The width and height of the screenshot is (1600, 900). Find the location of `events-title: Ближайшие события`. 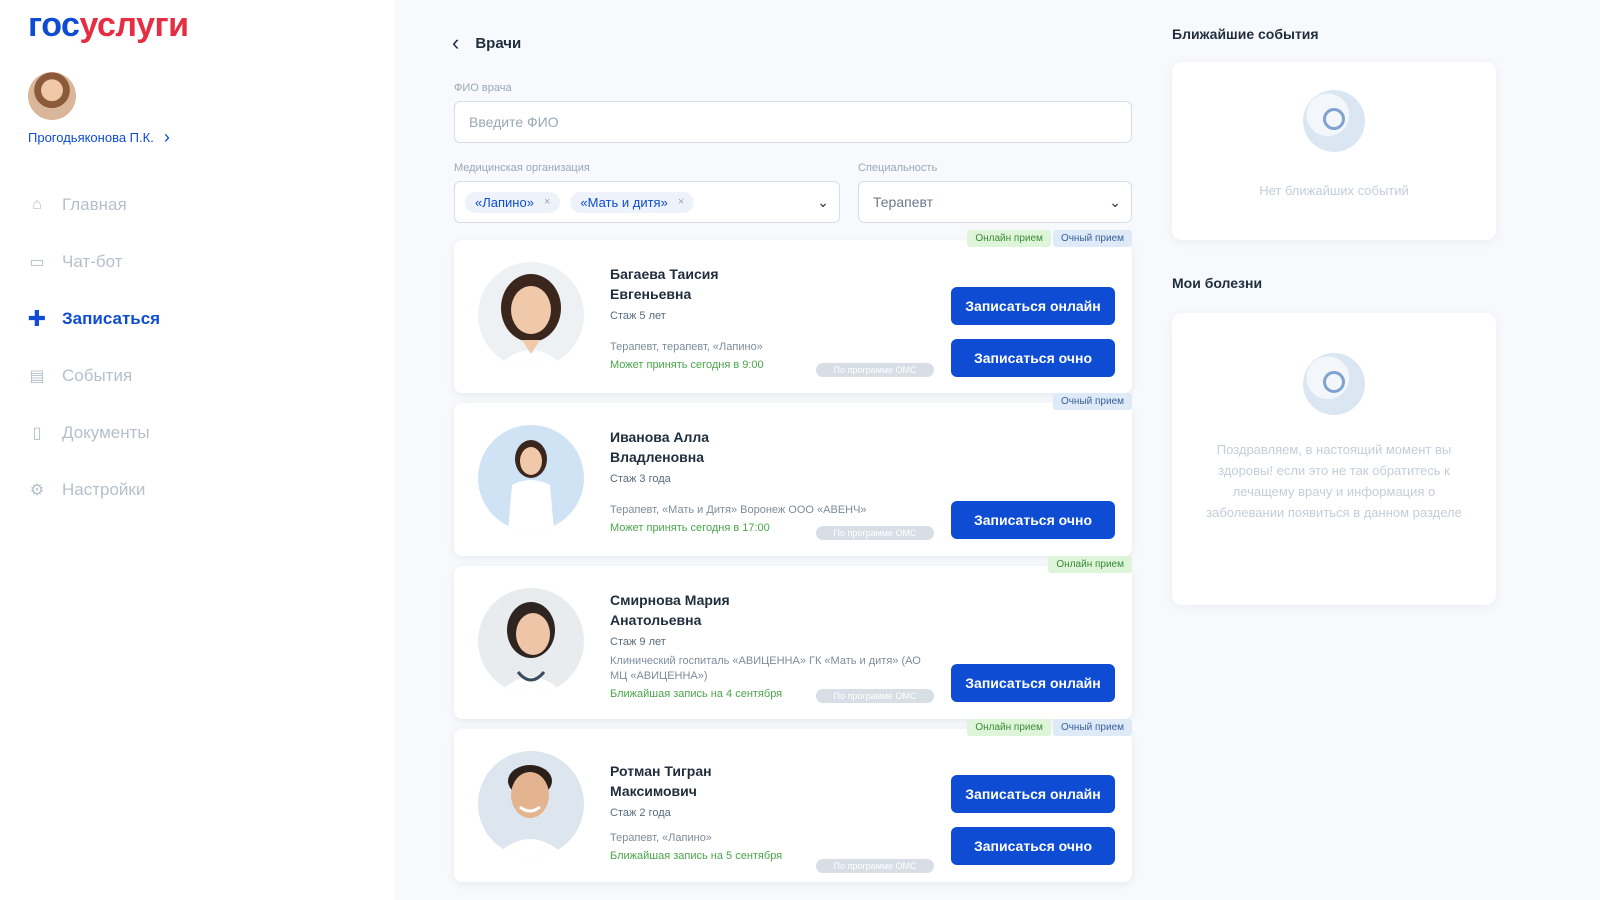

events-title: Ближайшие события is located at coordinates (1245, 34).